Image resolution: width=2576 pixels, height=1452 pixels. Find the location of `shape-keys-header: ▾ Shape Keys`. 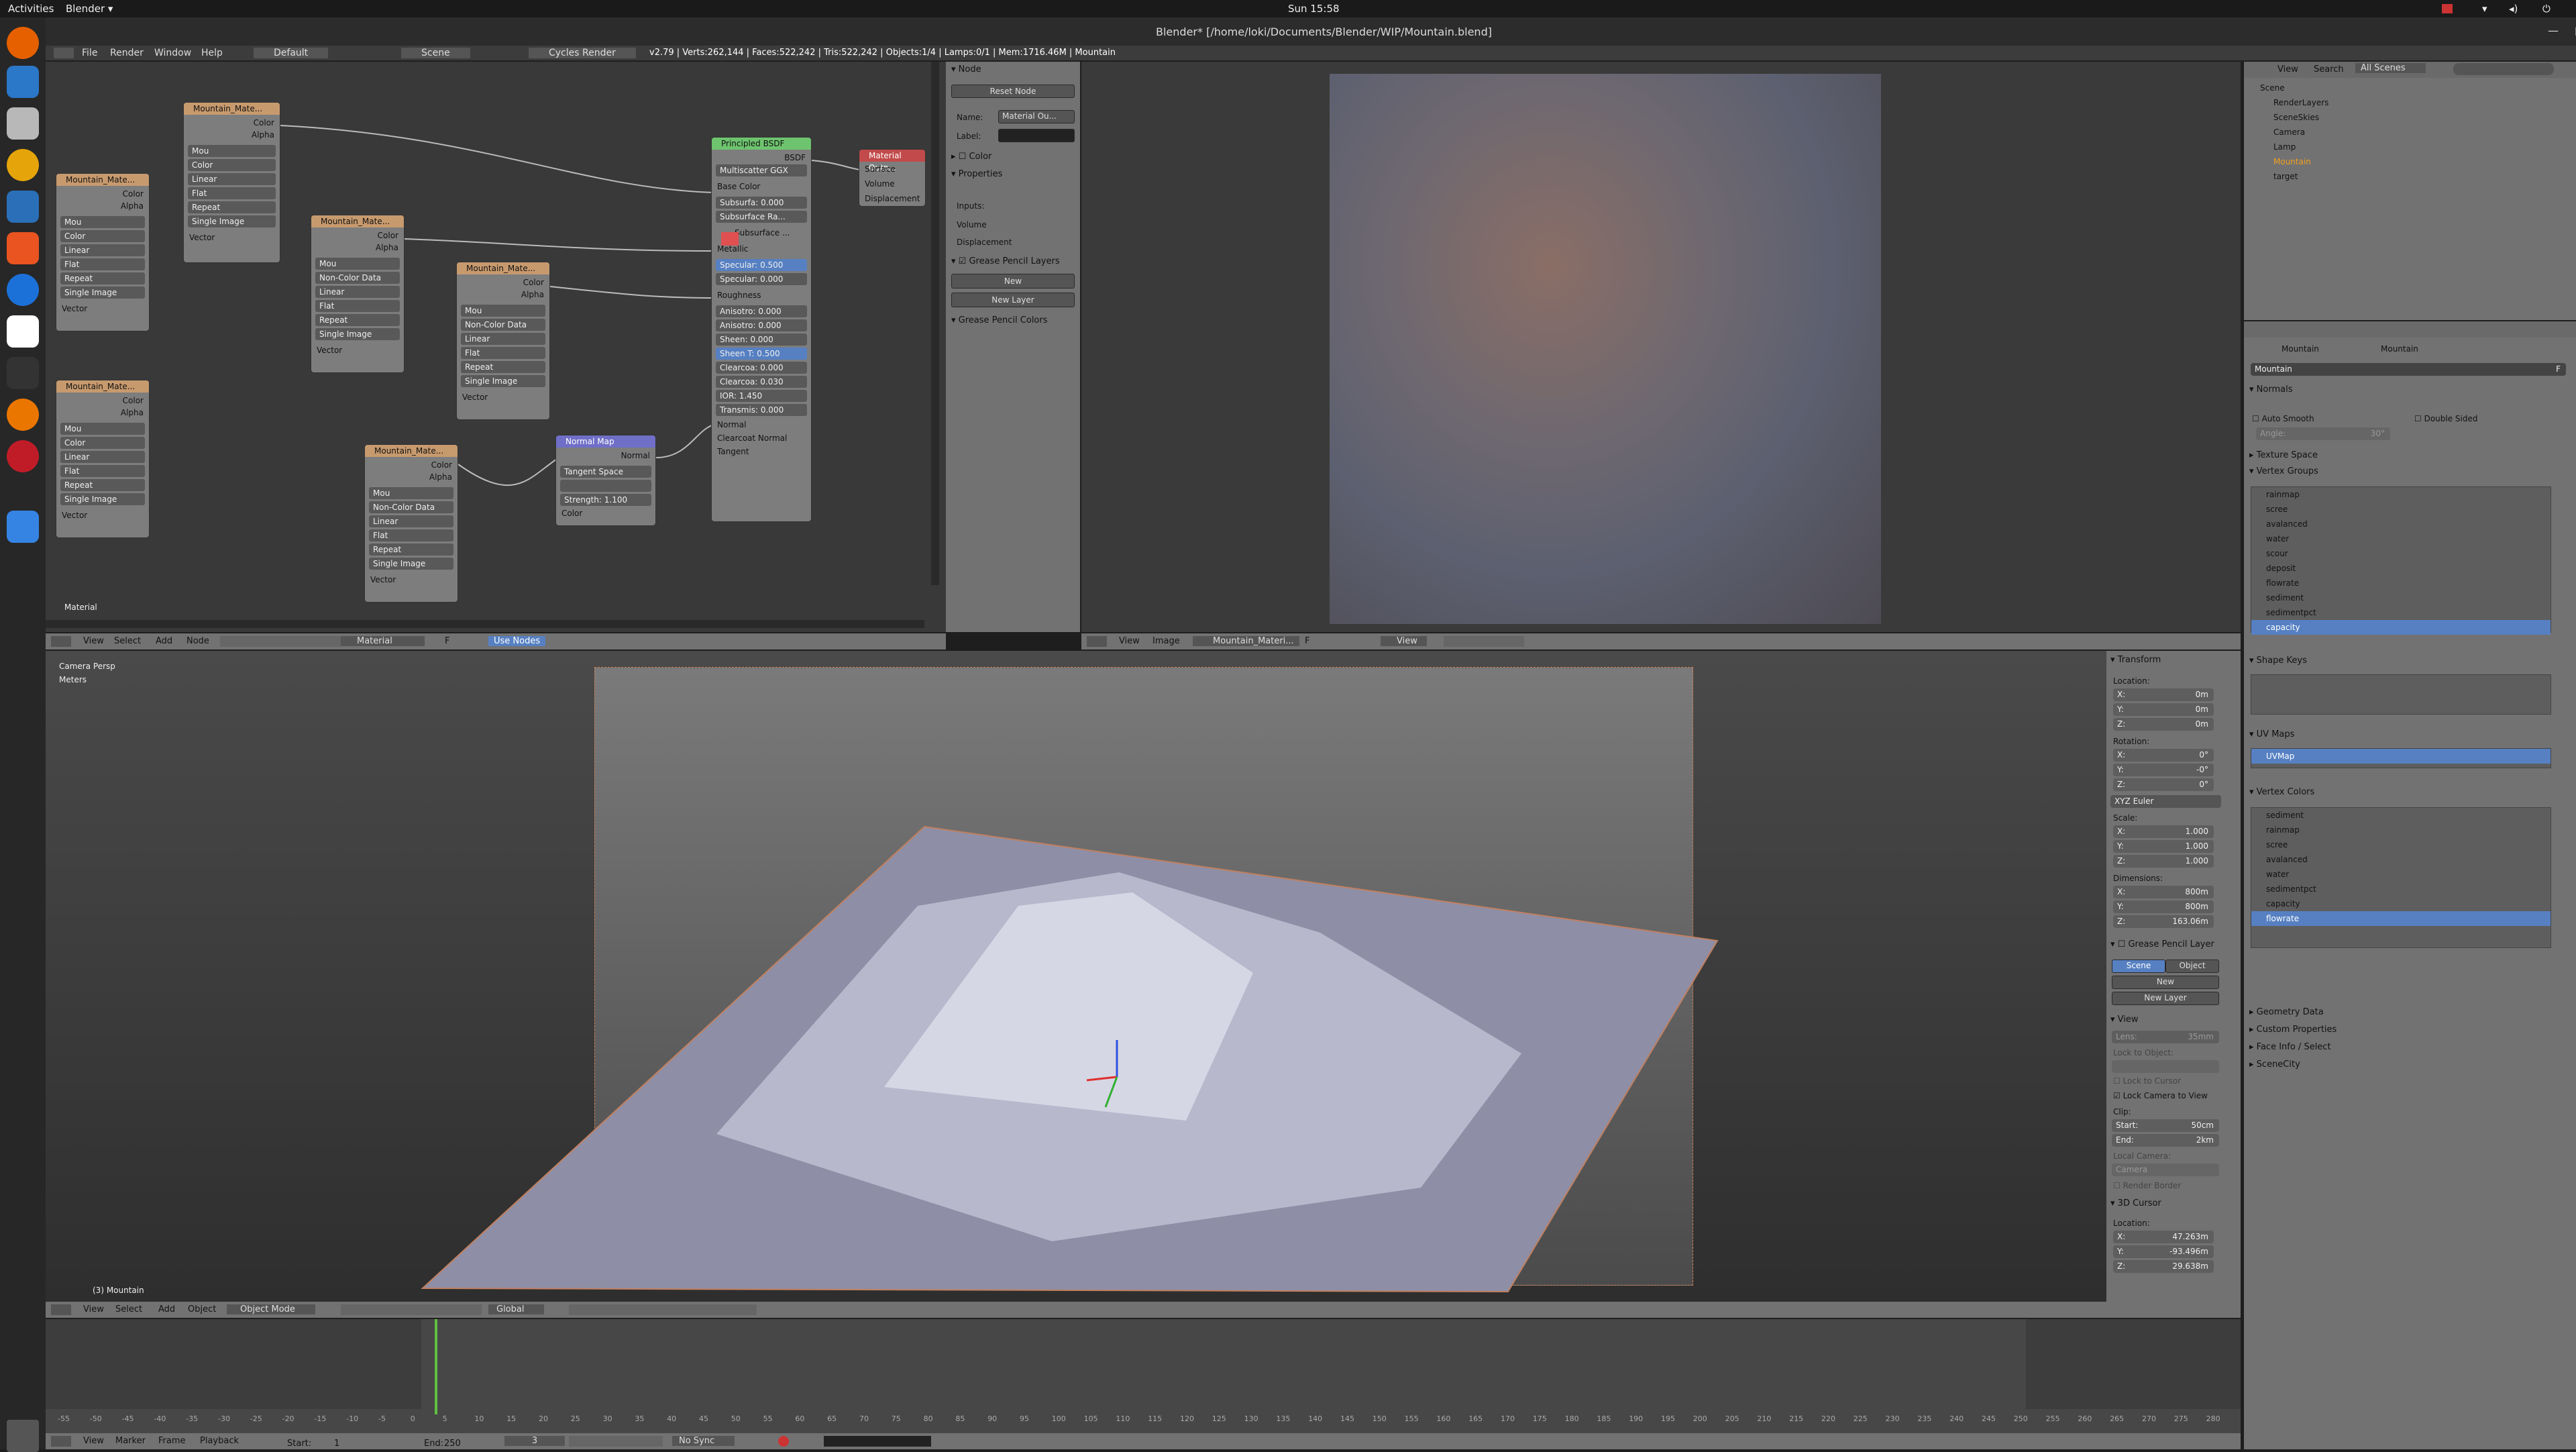

shape-keys-header: ▾ Shape Keys is located at coordinates (2278, 661).